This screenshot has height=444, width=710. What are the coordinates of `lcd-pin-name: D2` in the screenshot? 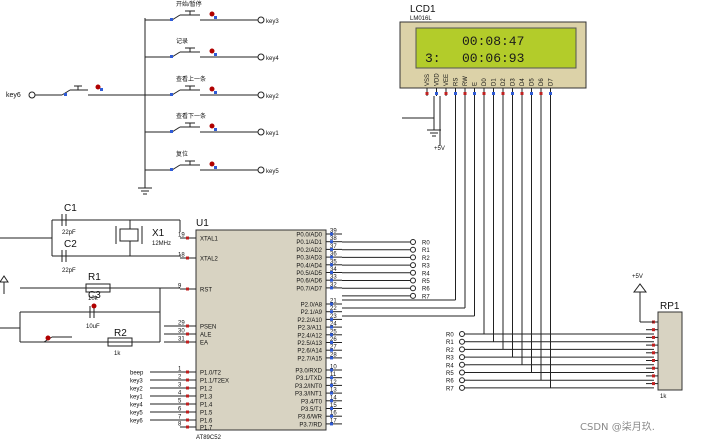 It's located at (504, 82).